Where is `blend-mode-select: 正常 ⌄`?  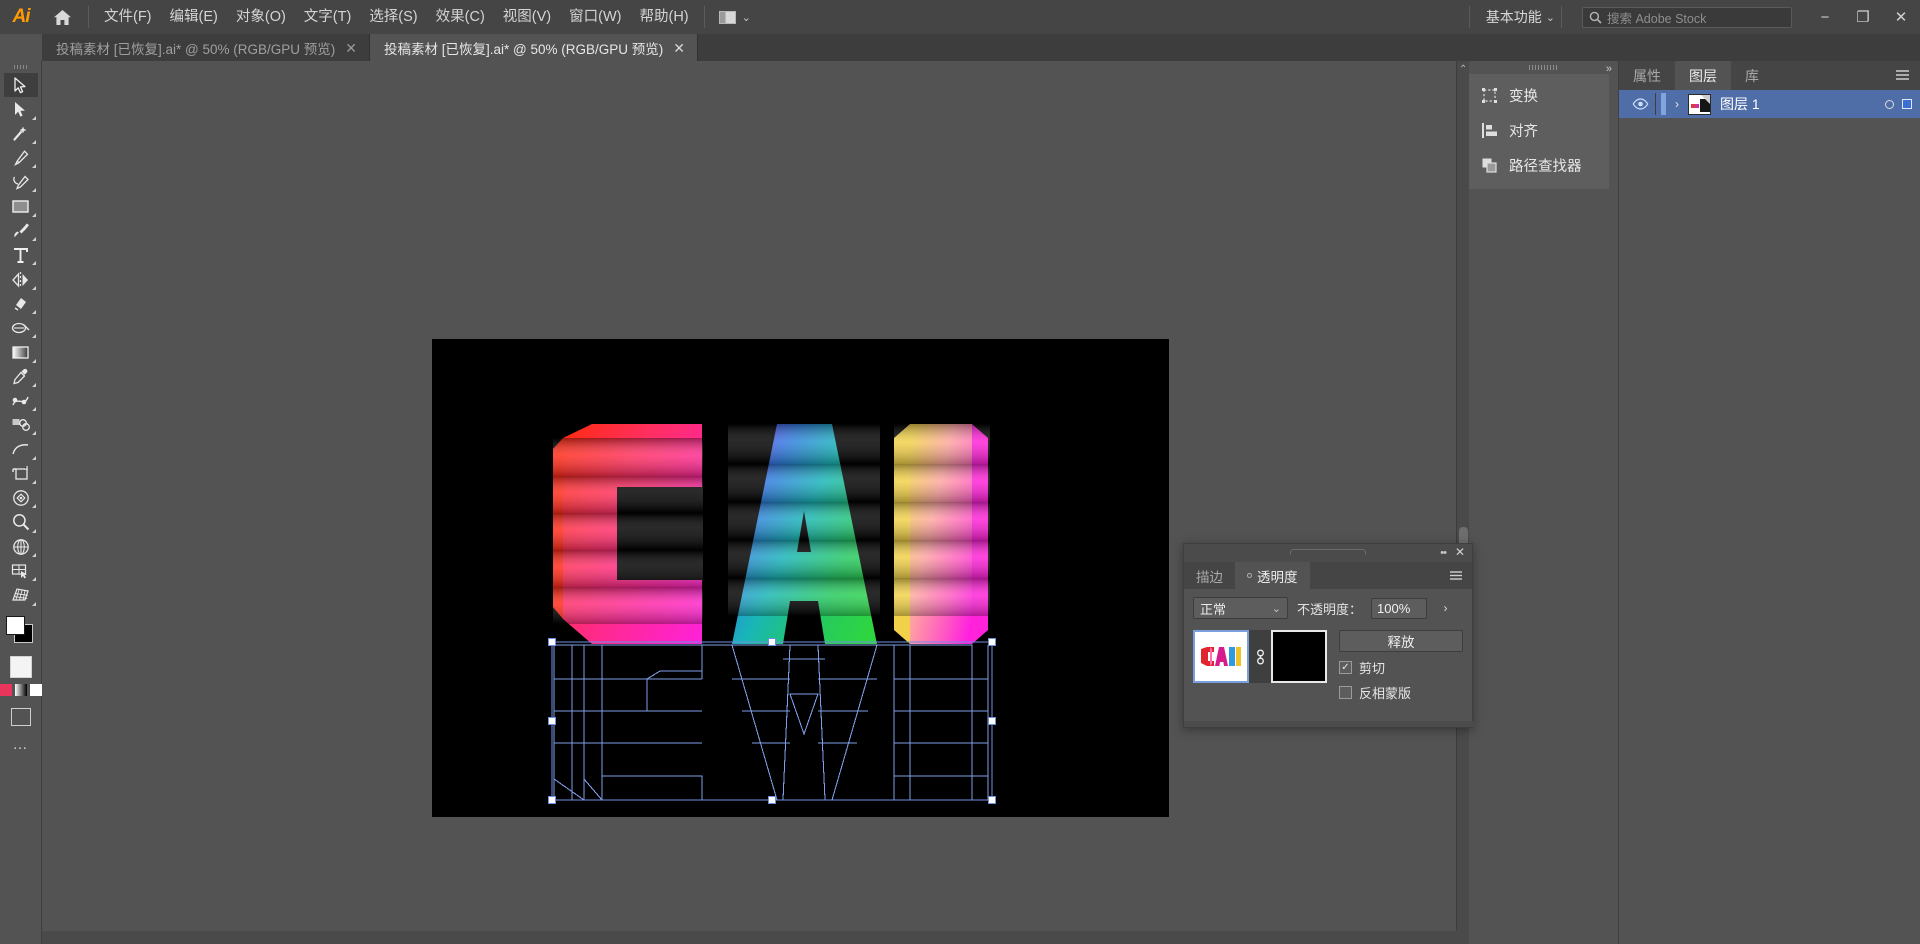
blend-mode-select: 正常 ⌄ is located at coordinates (1240, 608).